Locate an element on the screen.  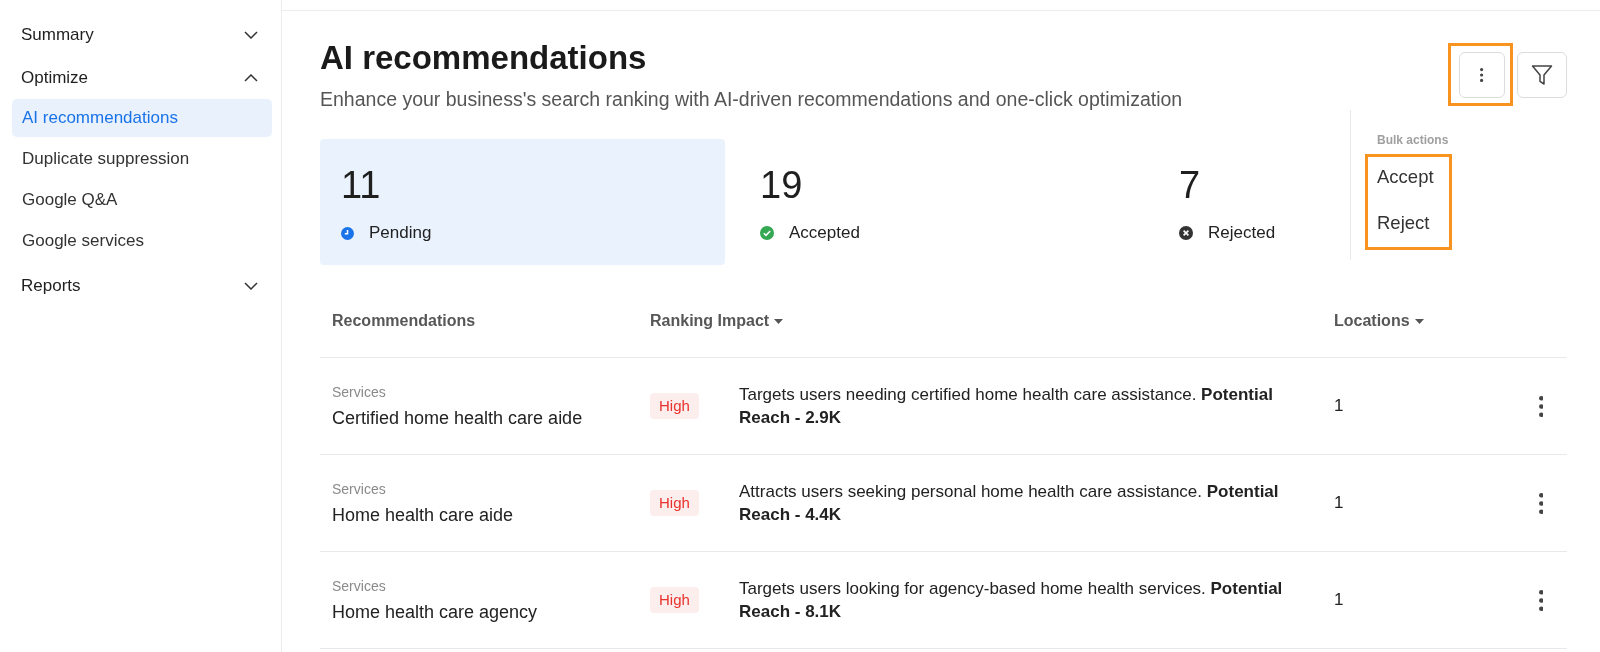
column-header: Ranking Impact is located at coordinates (717, 321).